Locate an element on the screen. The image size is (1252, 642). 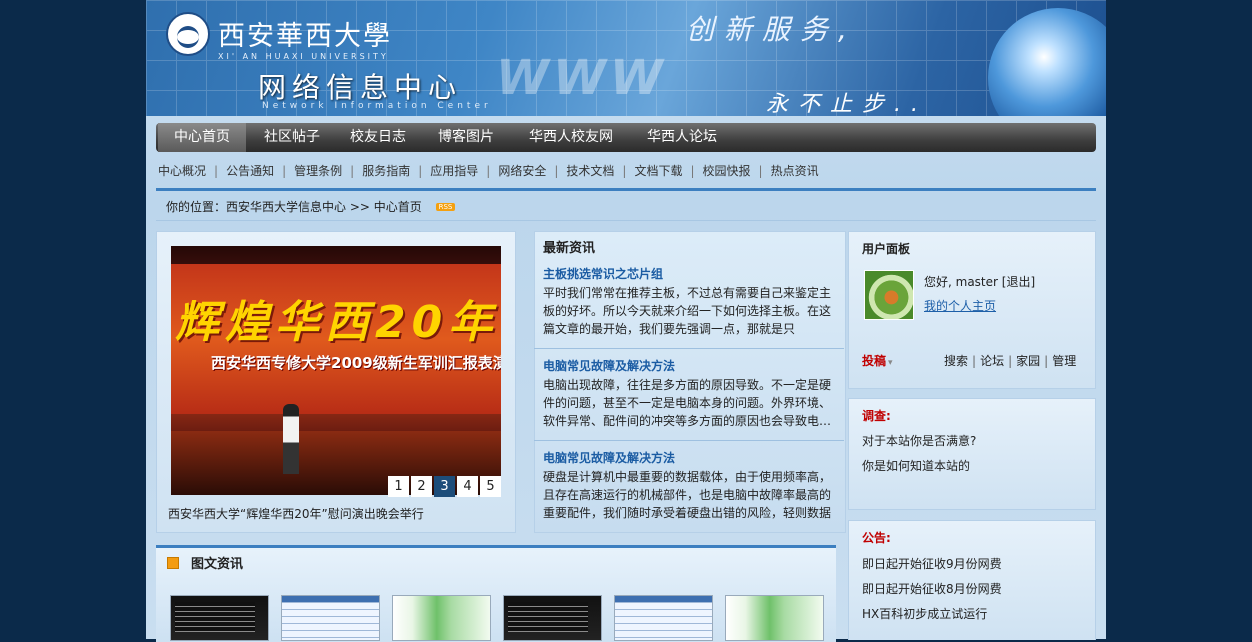
slide-headline: 辉煌华西20年 is located at coordinates (337, 322).